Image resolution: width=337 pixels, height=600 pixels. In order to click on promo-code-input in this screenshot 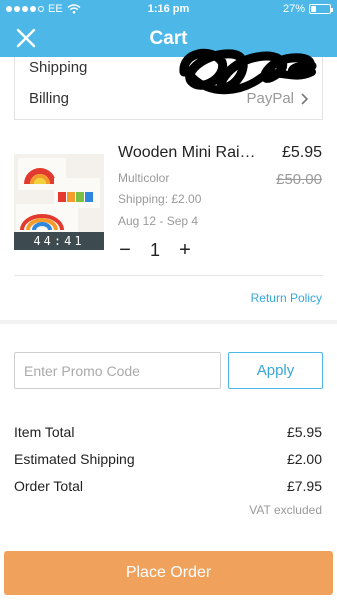, I will do `click(117, 370)`.